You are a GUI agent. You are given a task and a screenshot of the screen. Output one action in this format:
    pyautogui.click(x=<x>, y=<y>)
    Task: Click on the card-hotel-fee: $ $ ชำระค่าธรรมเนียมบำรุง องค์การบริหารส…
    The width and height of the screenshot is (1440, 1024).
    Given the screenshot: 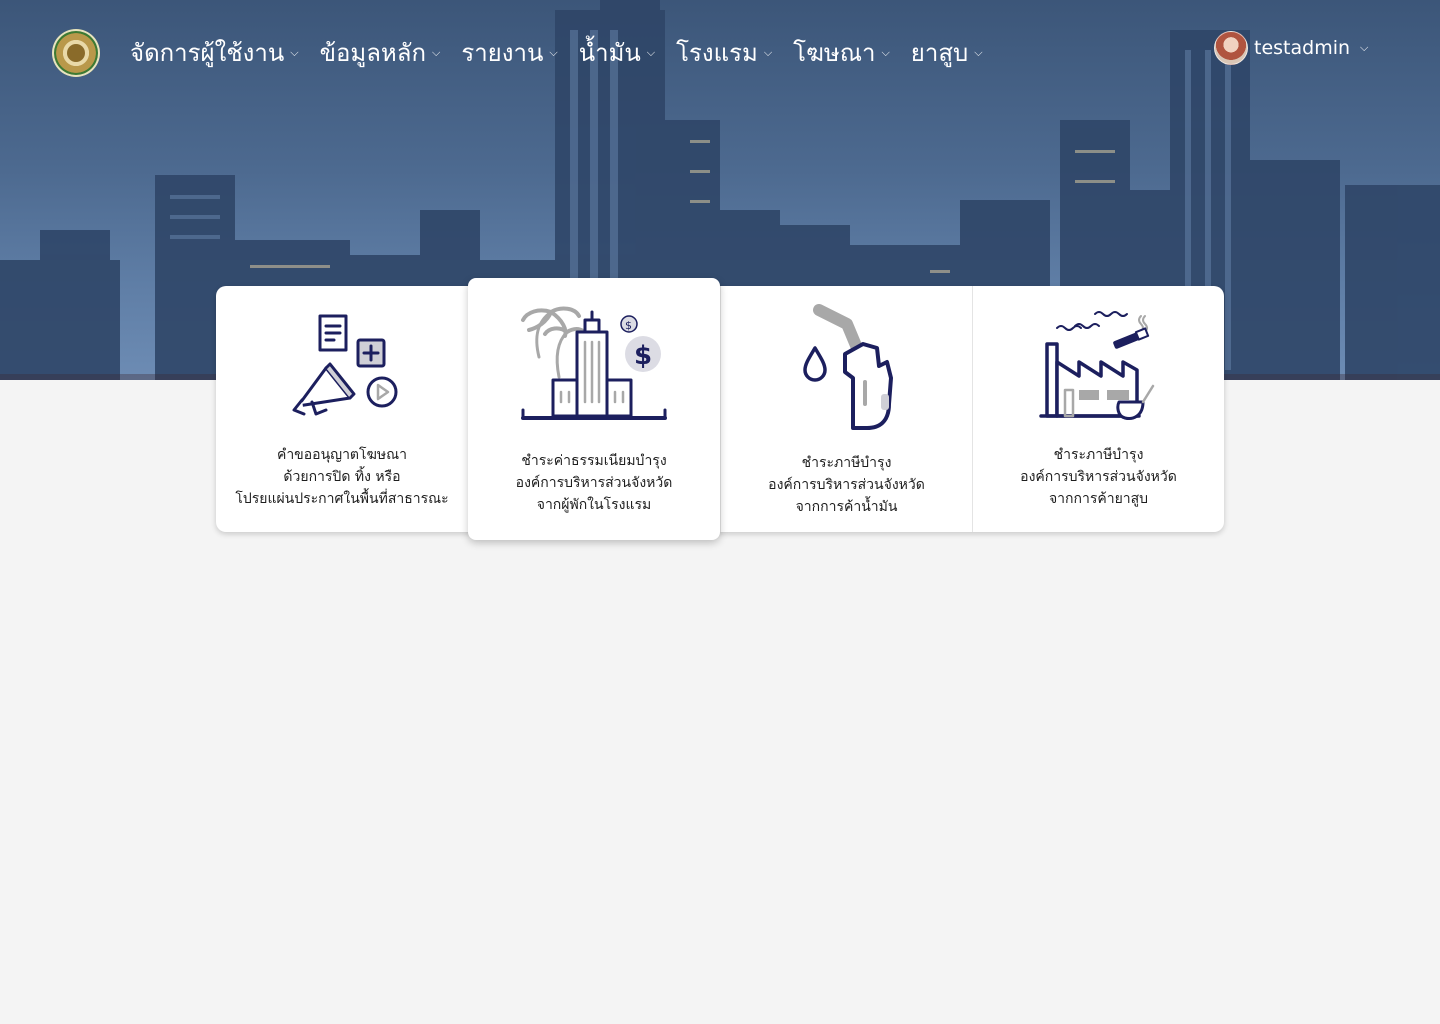 What is the action you would take?
    pyautogui.click(x=594, y=409)
    